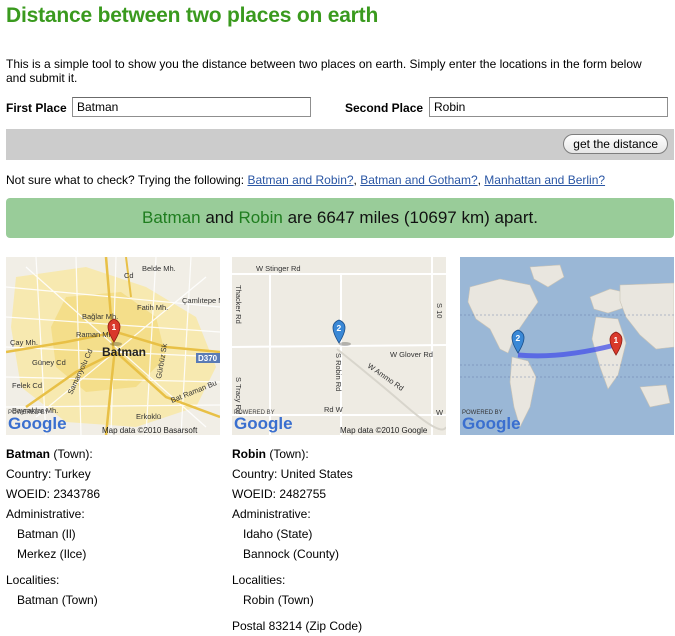  I want to click on map1-attribution: Map data ©2010 Basarsoft, so click(150, 430).